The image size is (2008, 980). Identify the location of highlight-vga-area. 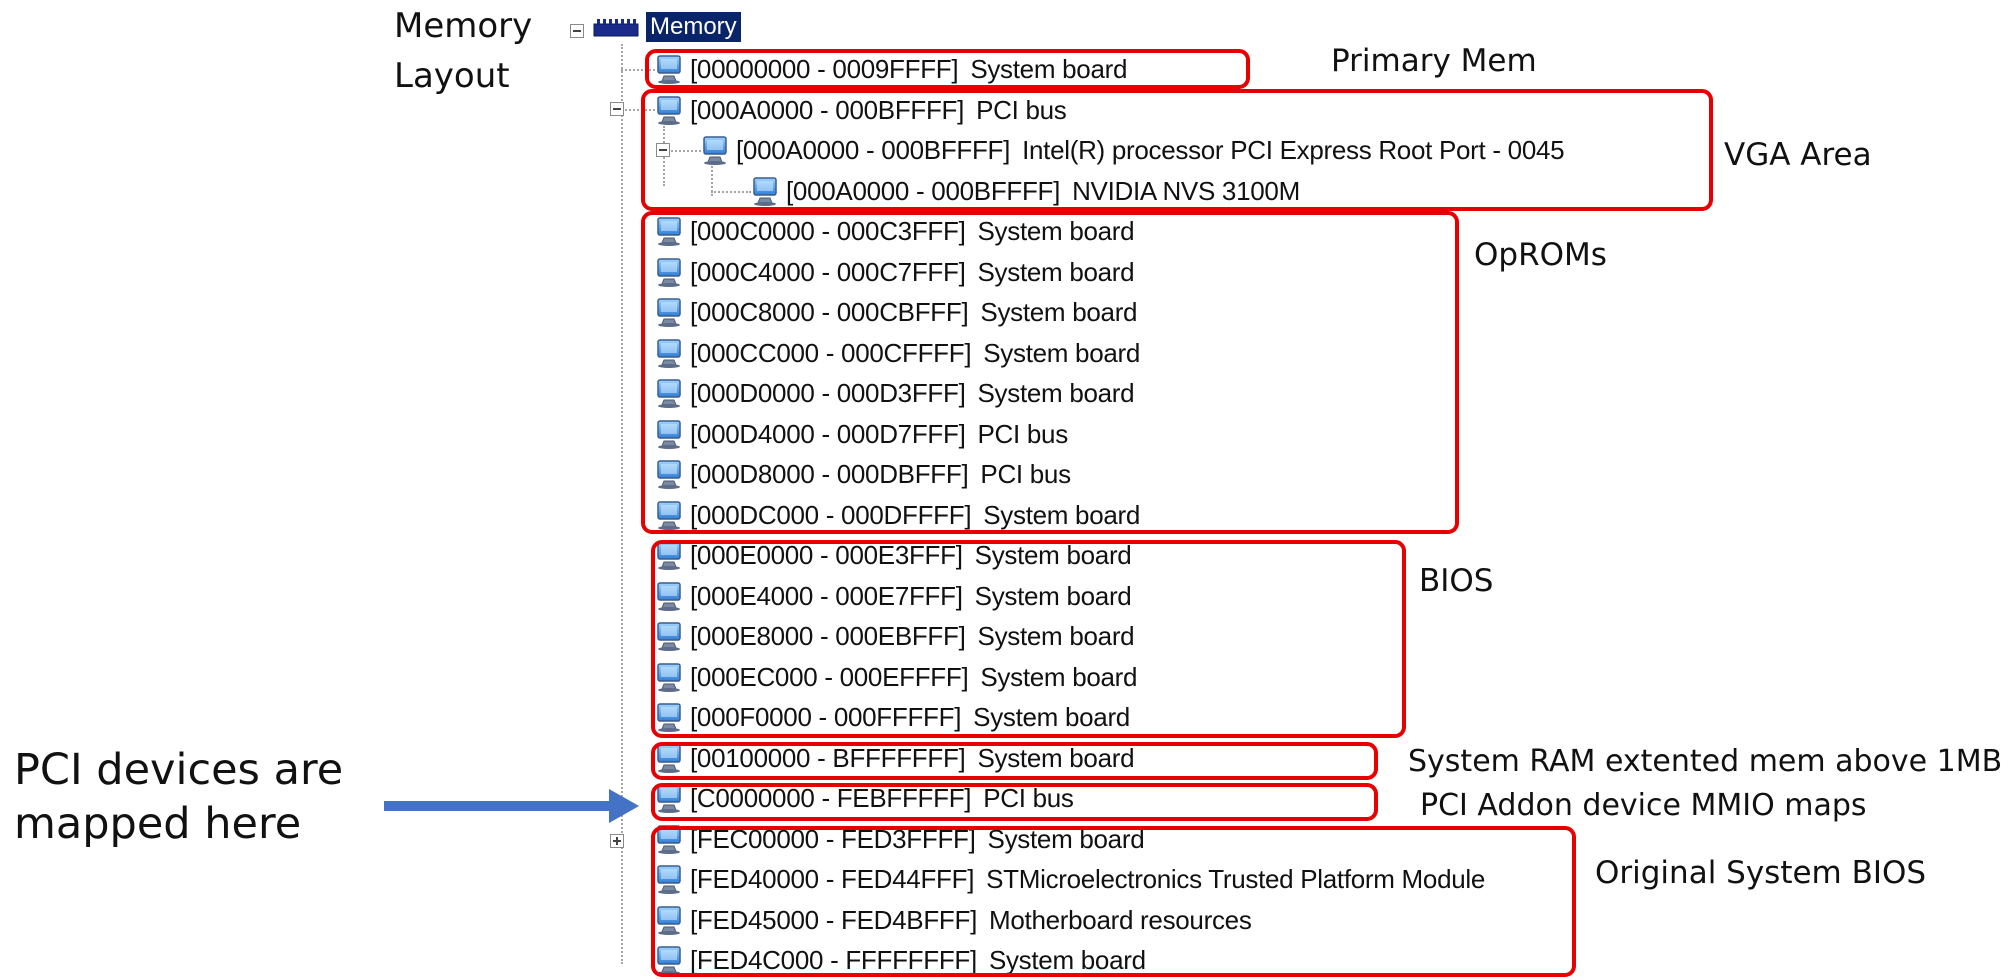
(1177, 150).